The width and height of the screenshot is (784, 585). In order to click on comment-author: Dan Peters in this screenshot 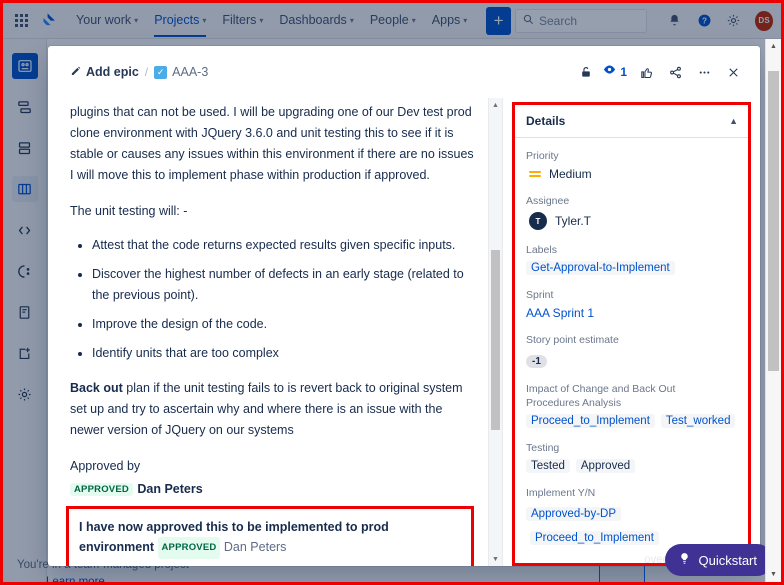, I will do `click(255, 547)`.